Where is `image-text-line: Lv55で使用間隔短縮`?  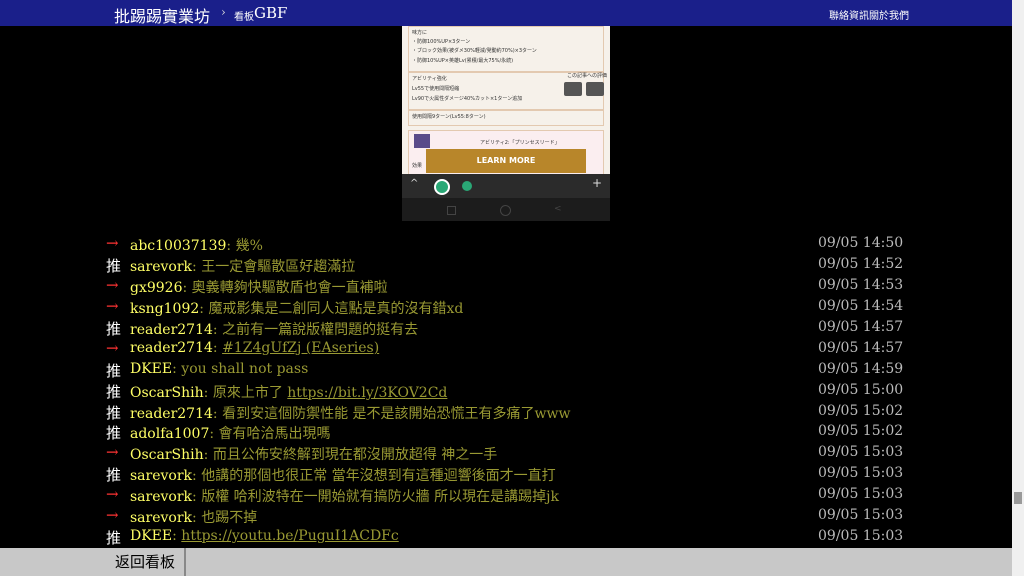
image-text-line: Lv55で使用間隔短縮 is located at coordinates (436, 89).